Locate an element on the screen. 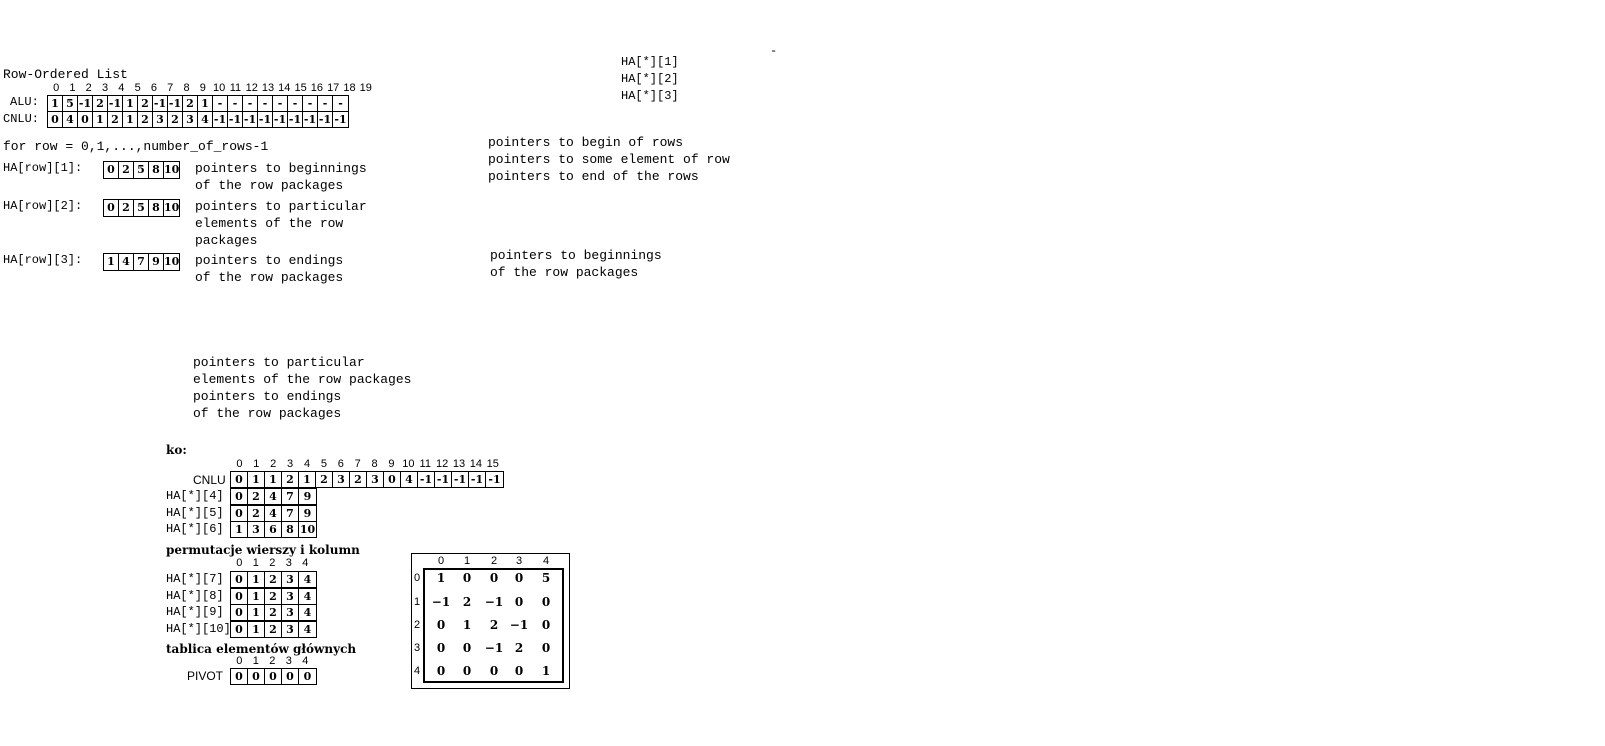 This screenshot has width=1605, height=746. ha5-cell-4: 9 is located at coordinates (307, 513).